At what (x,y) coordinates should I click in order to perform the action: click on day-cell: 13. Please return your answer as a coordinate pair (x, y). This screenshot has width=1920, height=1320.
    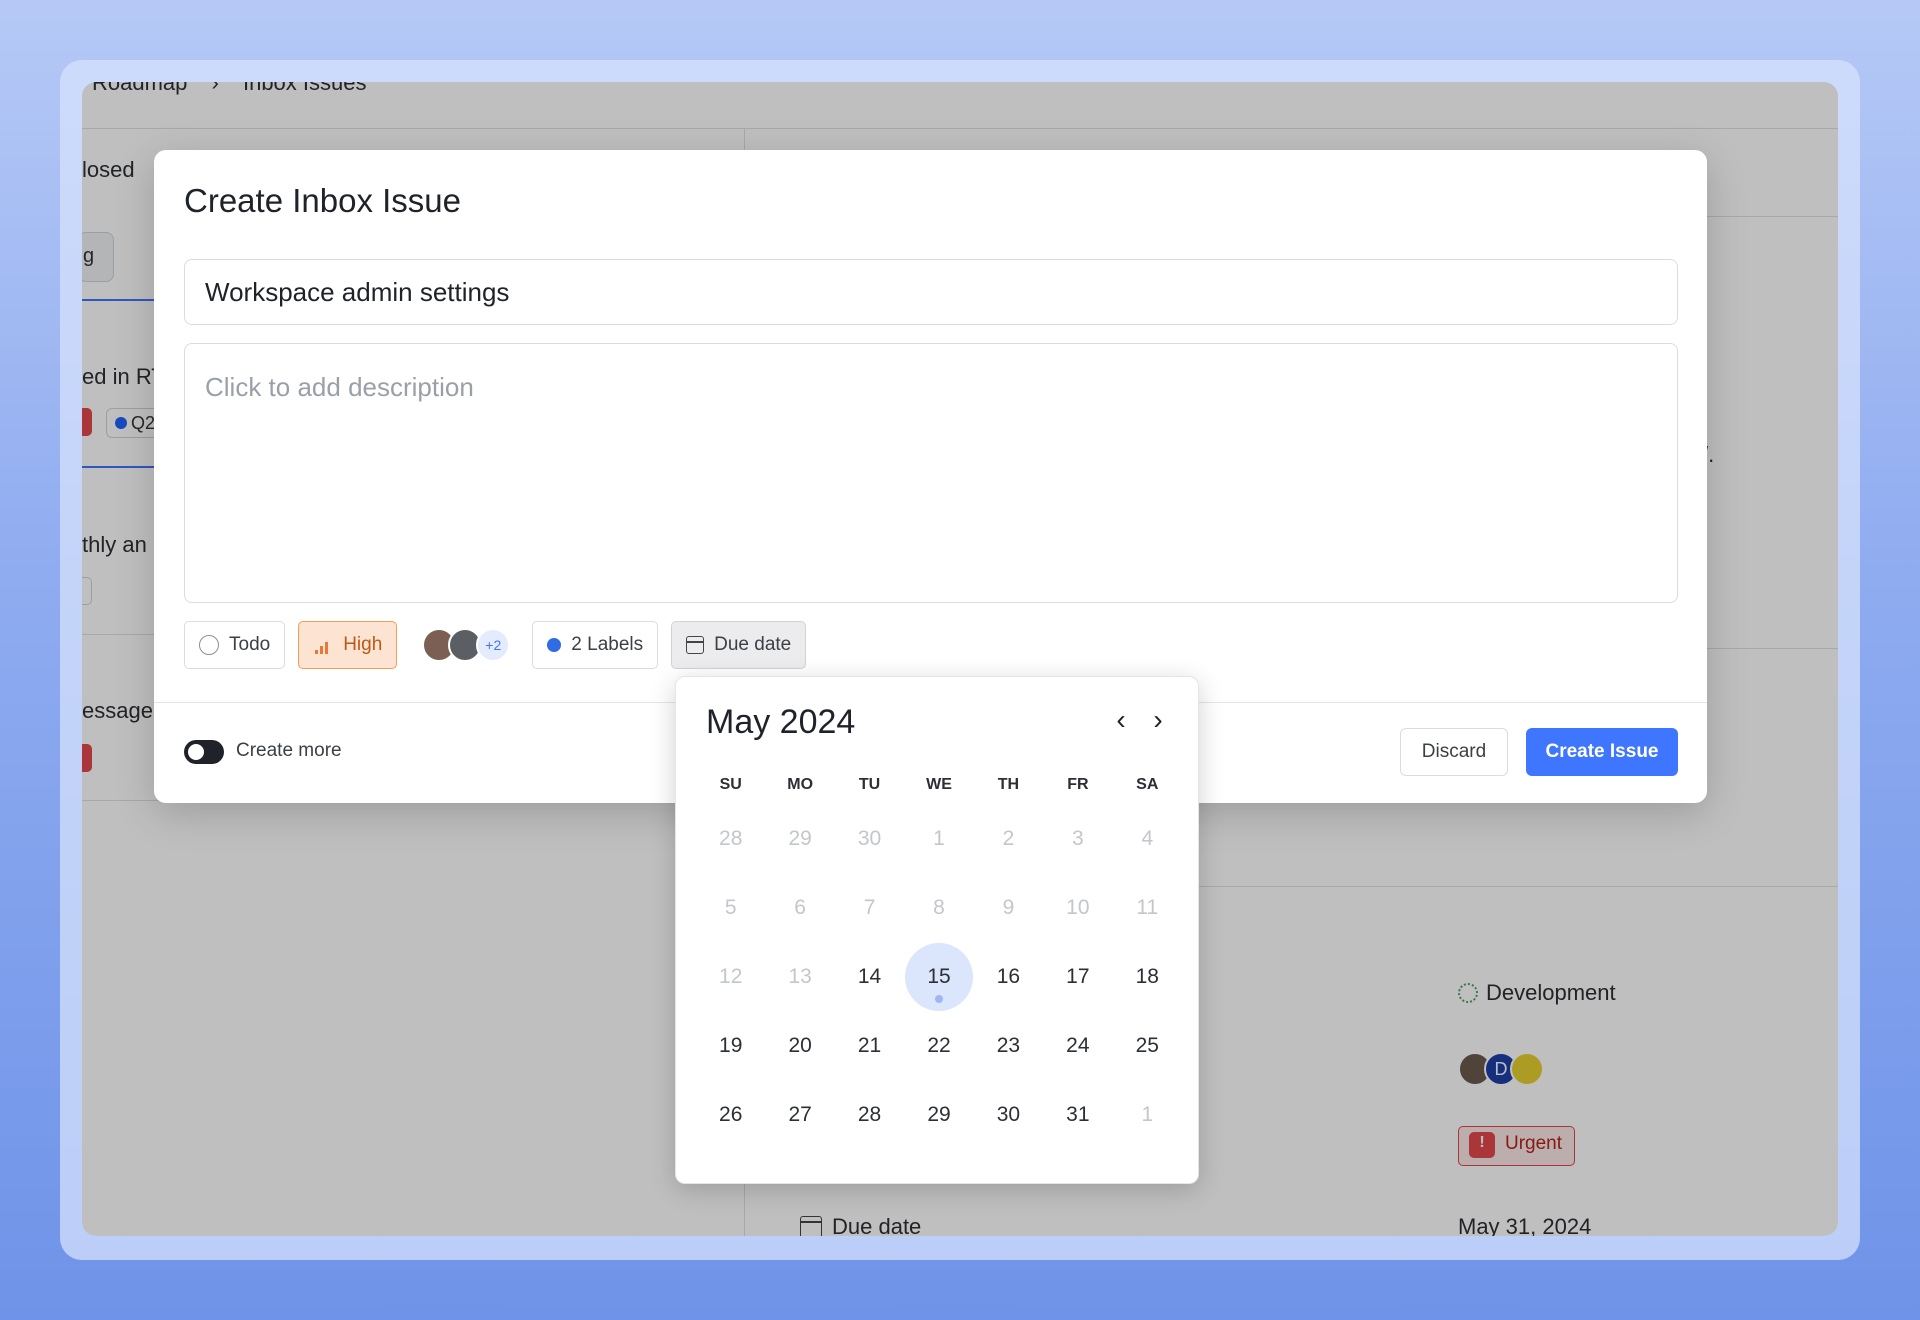
    Looking at the image, I should click on (799, 976).